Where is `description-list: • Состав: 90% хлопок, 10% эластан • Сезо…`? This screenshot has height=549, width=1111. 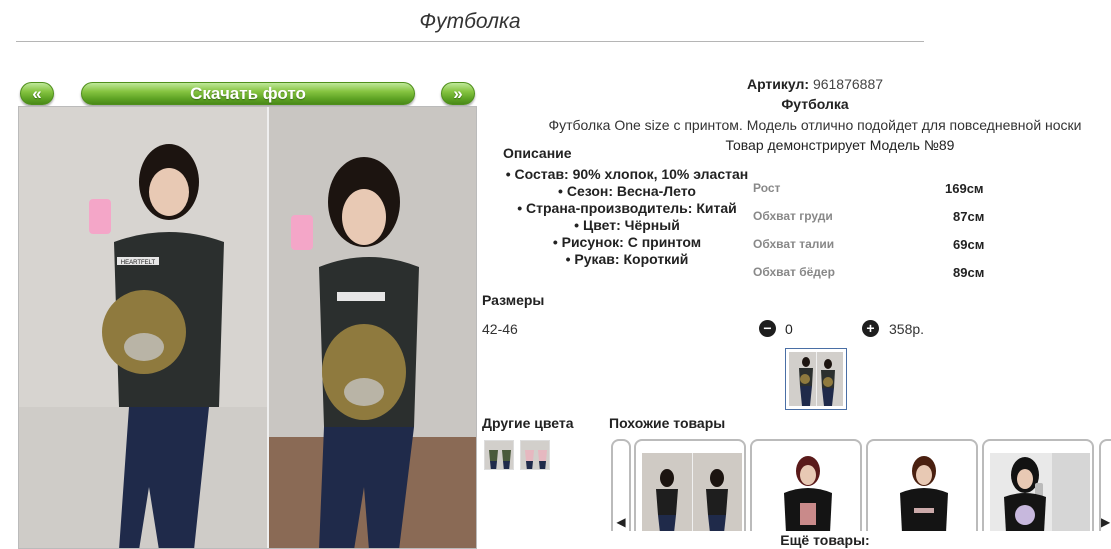
description-list: • Состав: 90% хлопок, 10% эластан • Сезо… is located at coordinates (627, 217).